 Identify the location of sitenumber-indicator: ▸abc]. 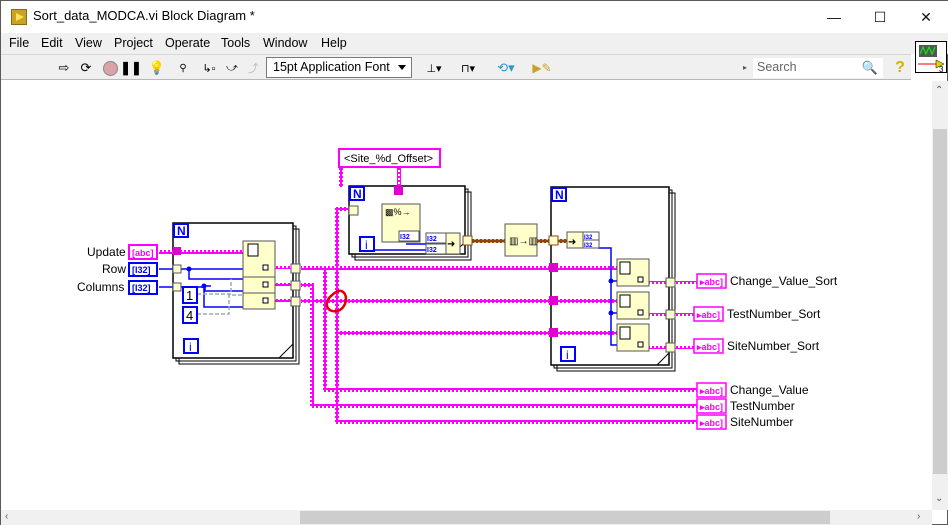
(711, 422).